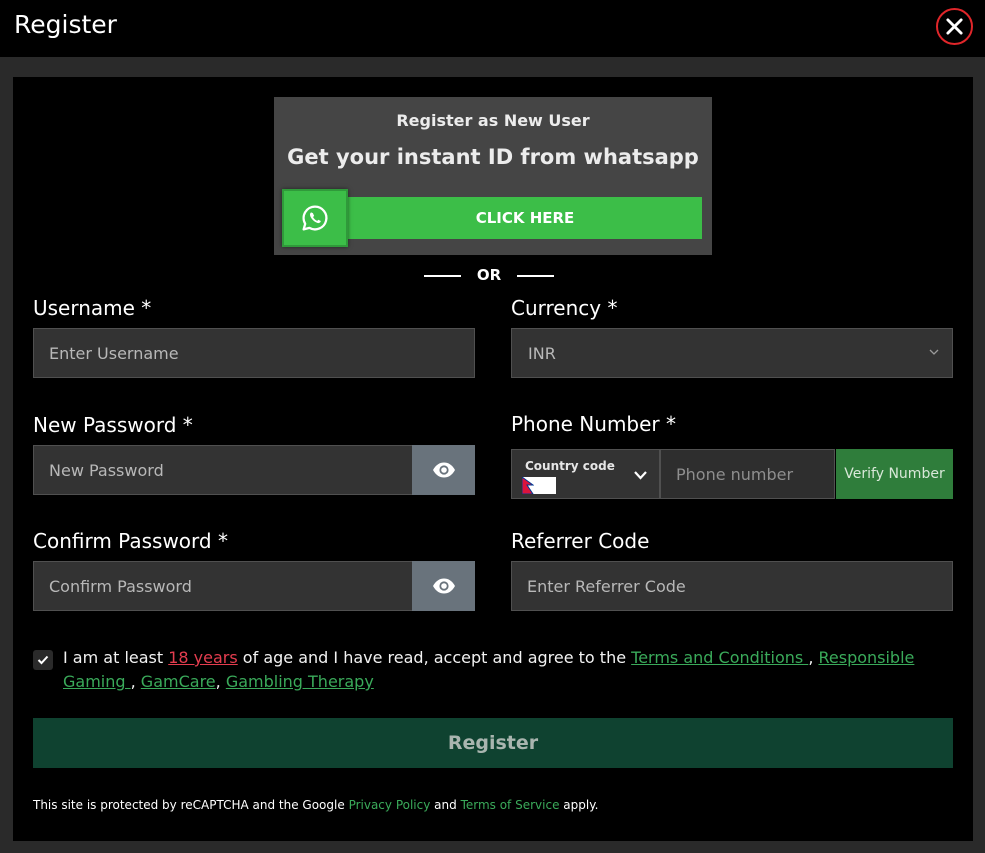 The height and width of the screenshot is (853, 985). Describe the element at coordinates (116, 657) in the screenshot. I see `terms-prefix: I am at least` at that location.